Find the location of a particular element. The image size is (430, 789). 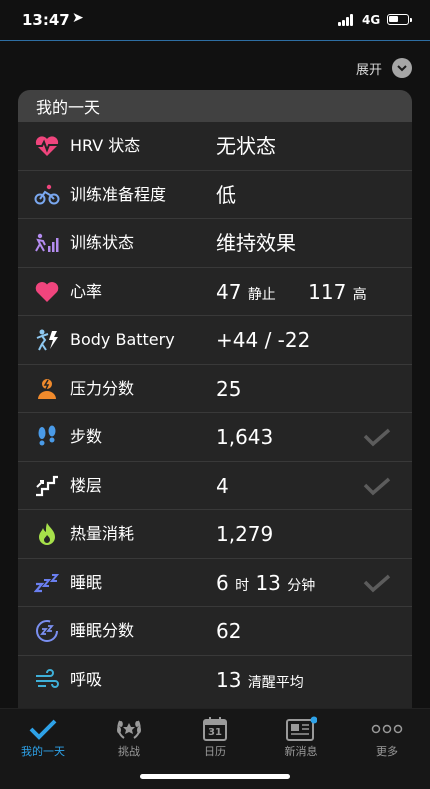

row-value: 1,643 is located at coordinates (245, 437).